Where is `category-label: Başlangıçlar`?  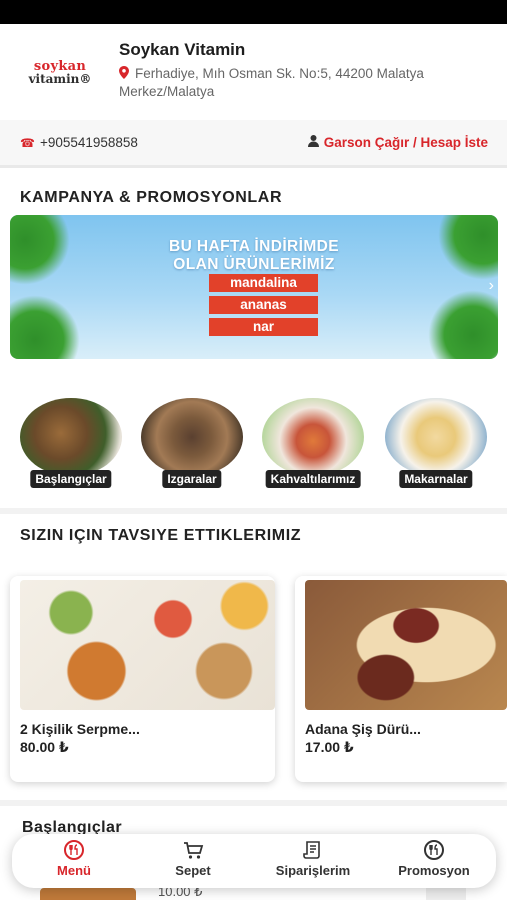 category-label: Başlangıçlar is located at coordinates (71, 479).